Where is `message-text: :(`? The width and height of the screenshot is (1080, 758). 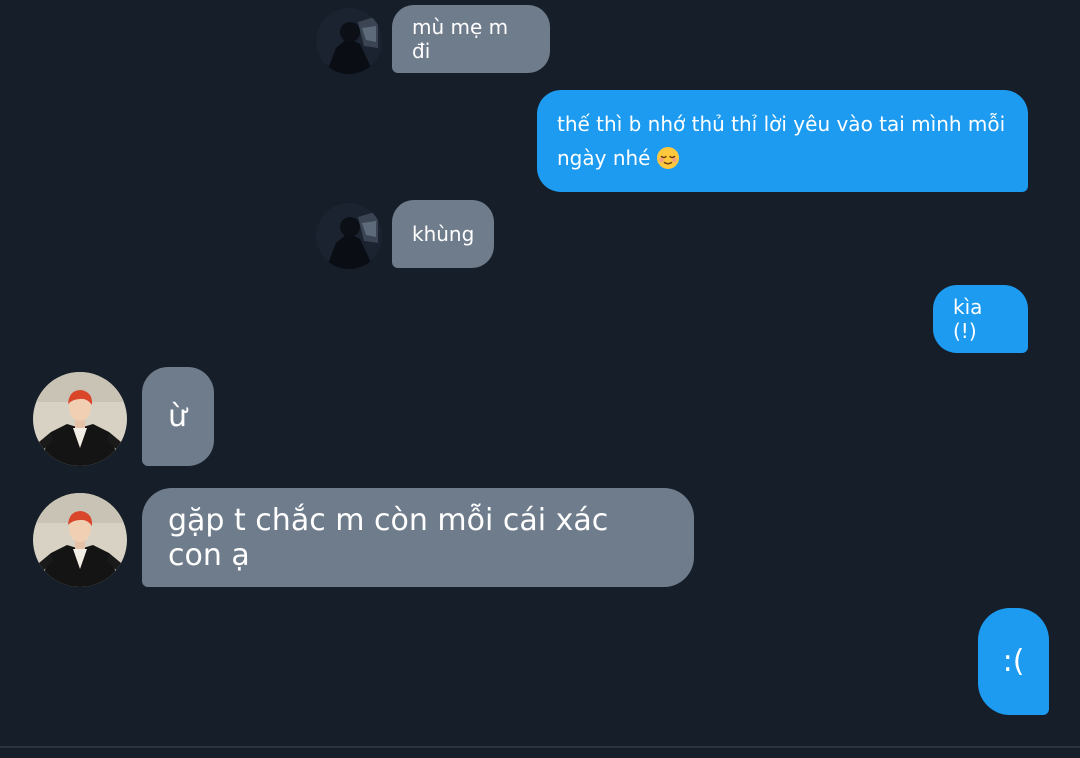
message-text: :( is located at coordinates (1013, 661).